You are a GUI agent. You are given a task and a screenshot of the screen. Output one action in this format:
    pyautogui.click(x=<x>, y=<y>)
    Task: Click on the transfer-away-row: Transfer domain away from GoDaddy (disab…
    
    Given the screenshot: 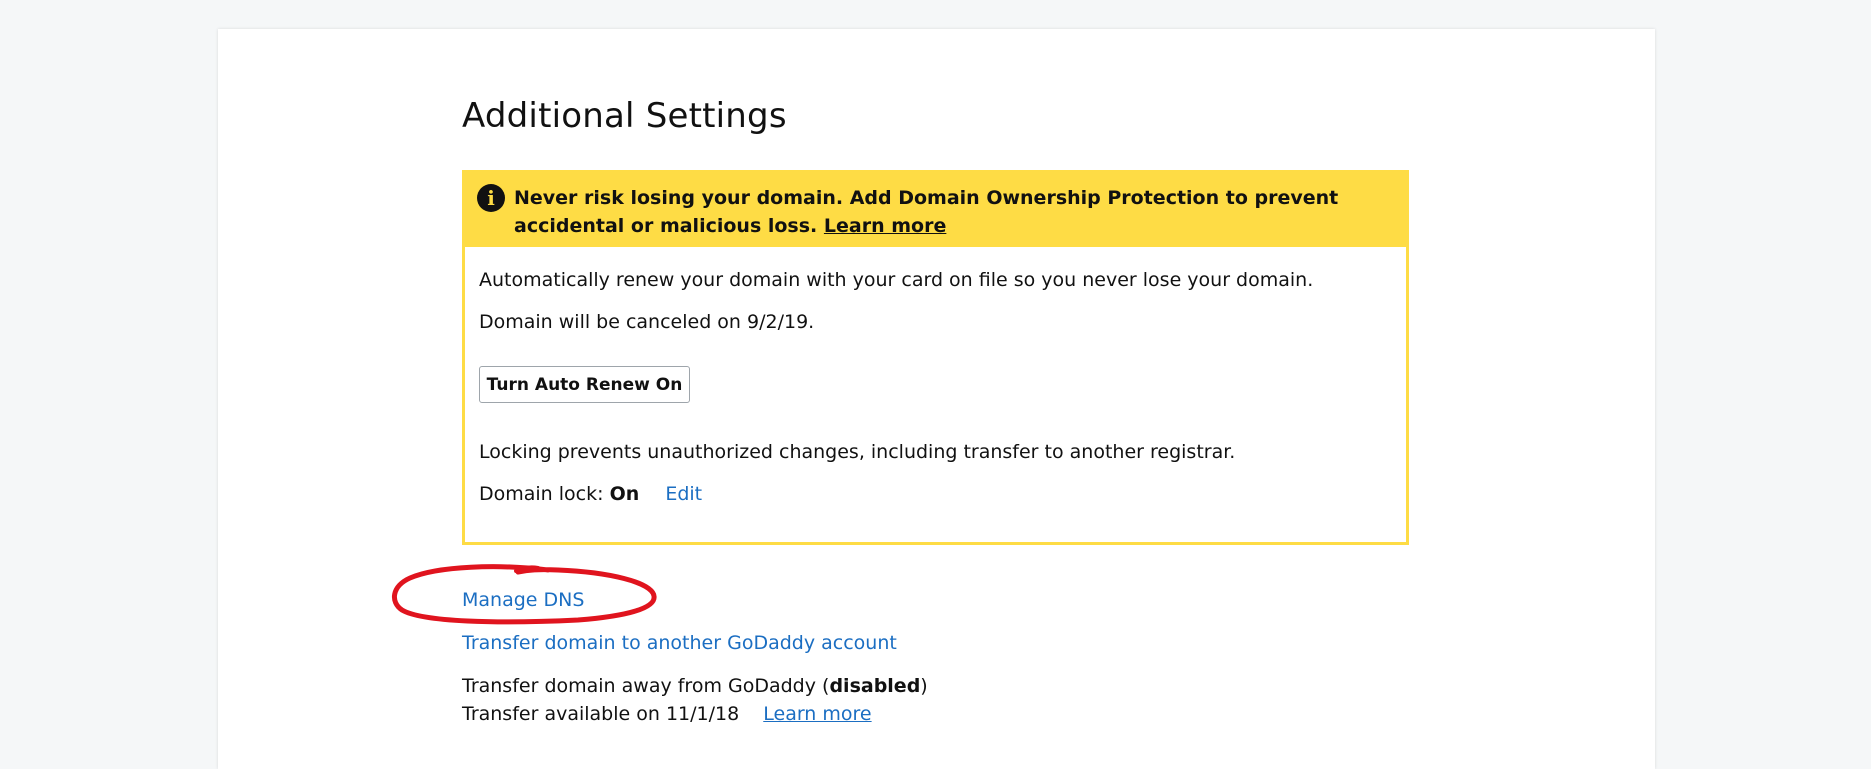 What is the action you would take?
    pyautogui.click(x=695, y=686)
    